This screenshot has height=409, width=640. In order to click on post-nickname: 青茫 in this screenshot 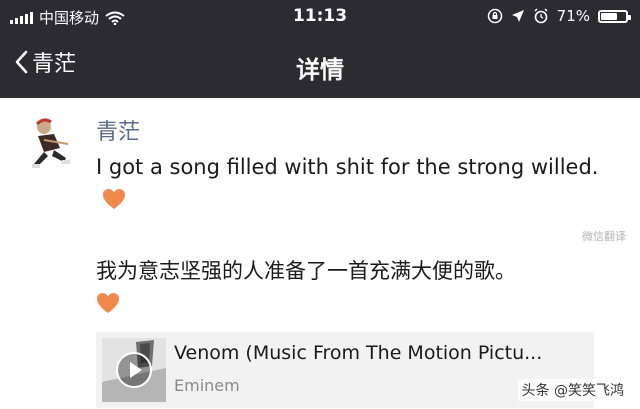, I will do `click(118, 130)`.